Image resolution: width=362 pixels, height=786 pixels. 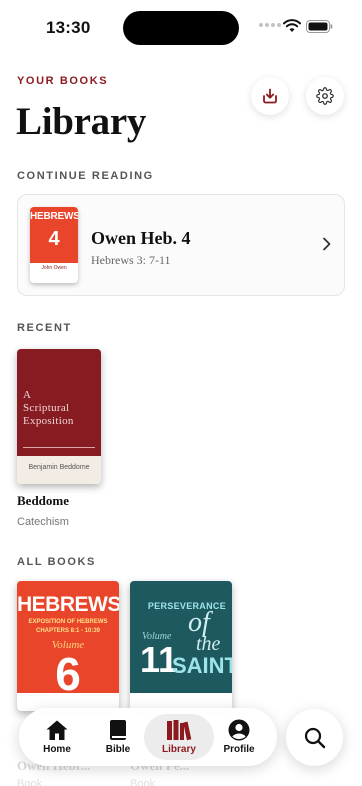 What do you see at coordinates (141, 238) in the screenshot?
I see `book-title: Owen Heb. 4` at bounding box center [141, 238].